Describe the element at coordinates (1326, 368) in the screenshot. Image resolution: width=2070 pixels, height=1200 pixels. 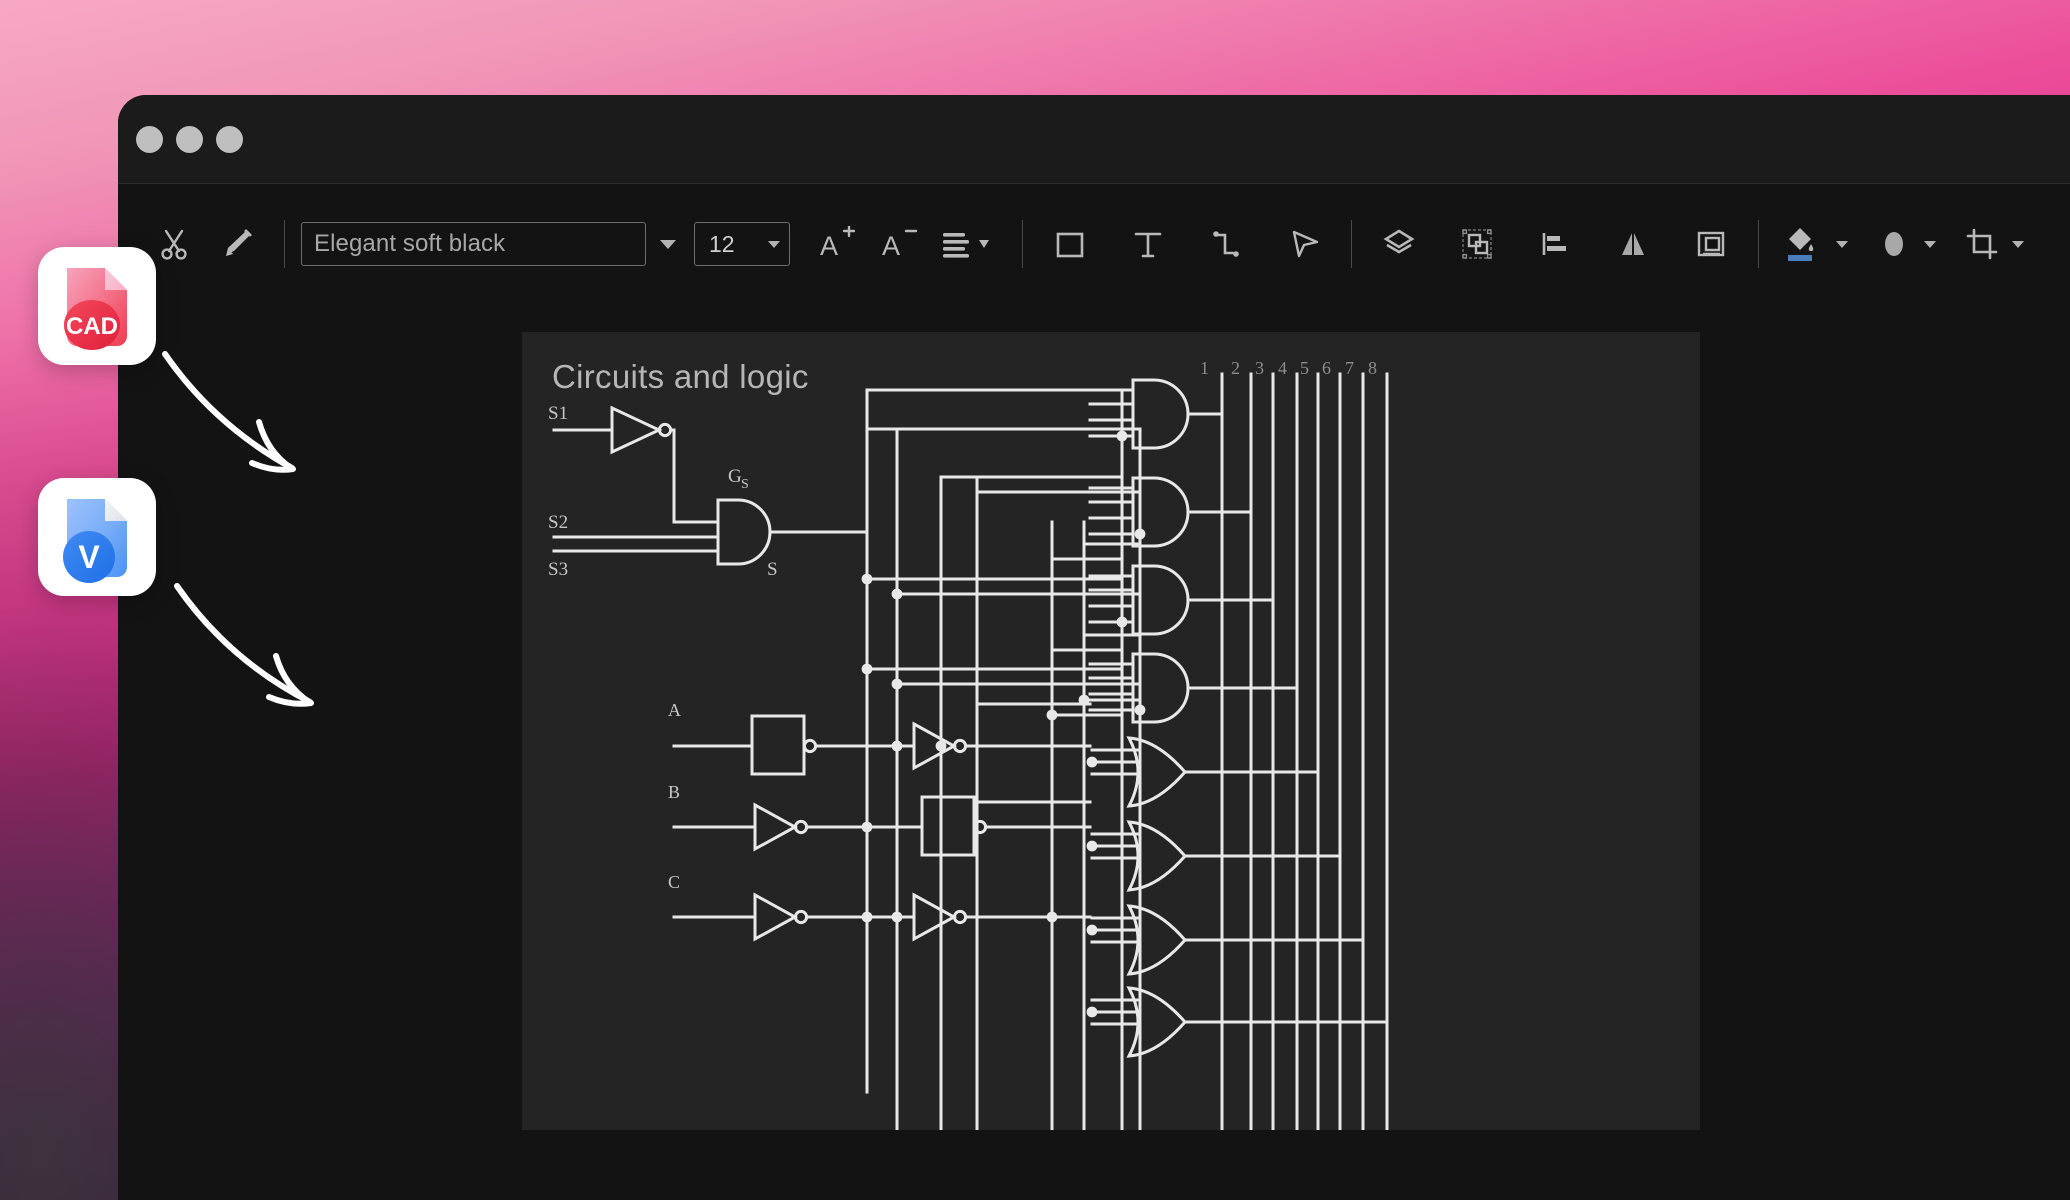
I see `pin-label-6: 6` at that location.